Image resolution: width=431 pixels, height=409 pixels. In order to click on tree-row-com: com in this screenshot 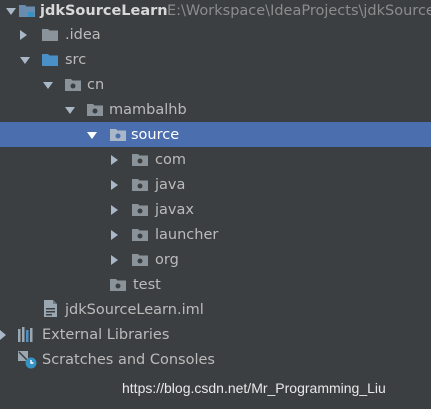, I will do `click(215, 159)`.